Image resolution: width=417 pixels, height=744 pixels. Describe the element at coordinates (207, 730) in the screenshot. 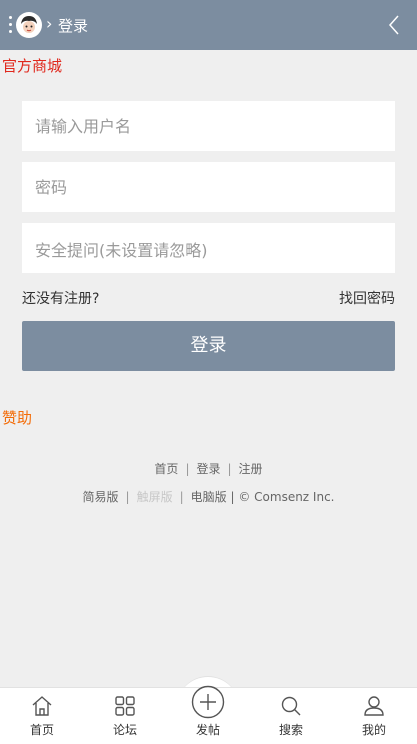

I see `tab-post-label: 发帖` at that location.